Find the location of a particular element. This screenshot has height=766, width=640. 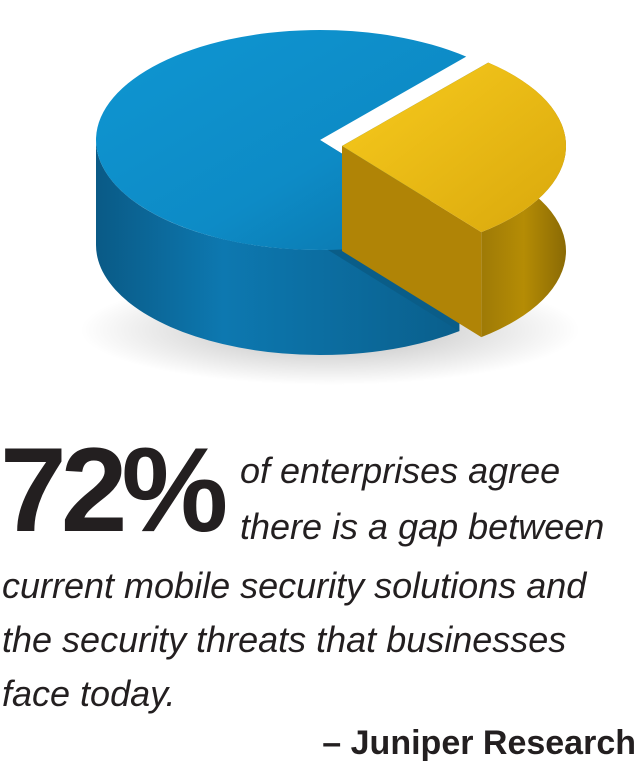

source-attribution: – Juniper Research is located at coordinates (479, 743).